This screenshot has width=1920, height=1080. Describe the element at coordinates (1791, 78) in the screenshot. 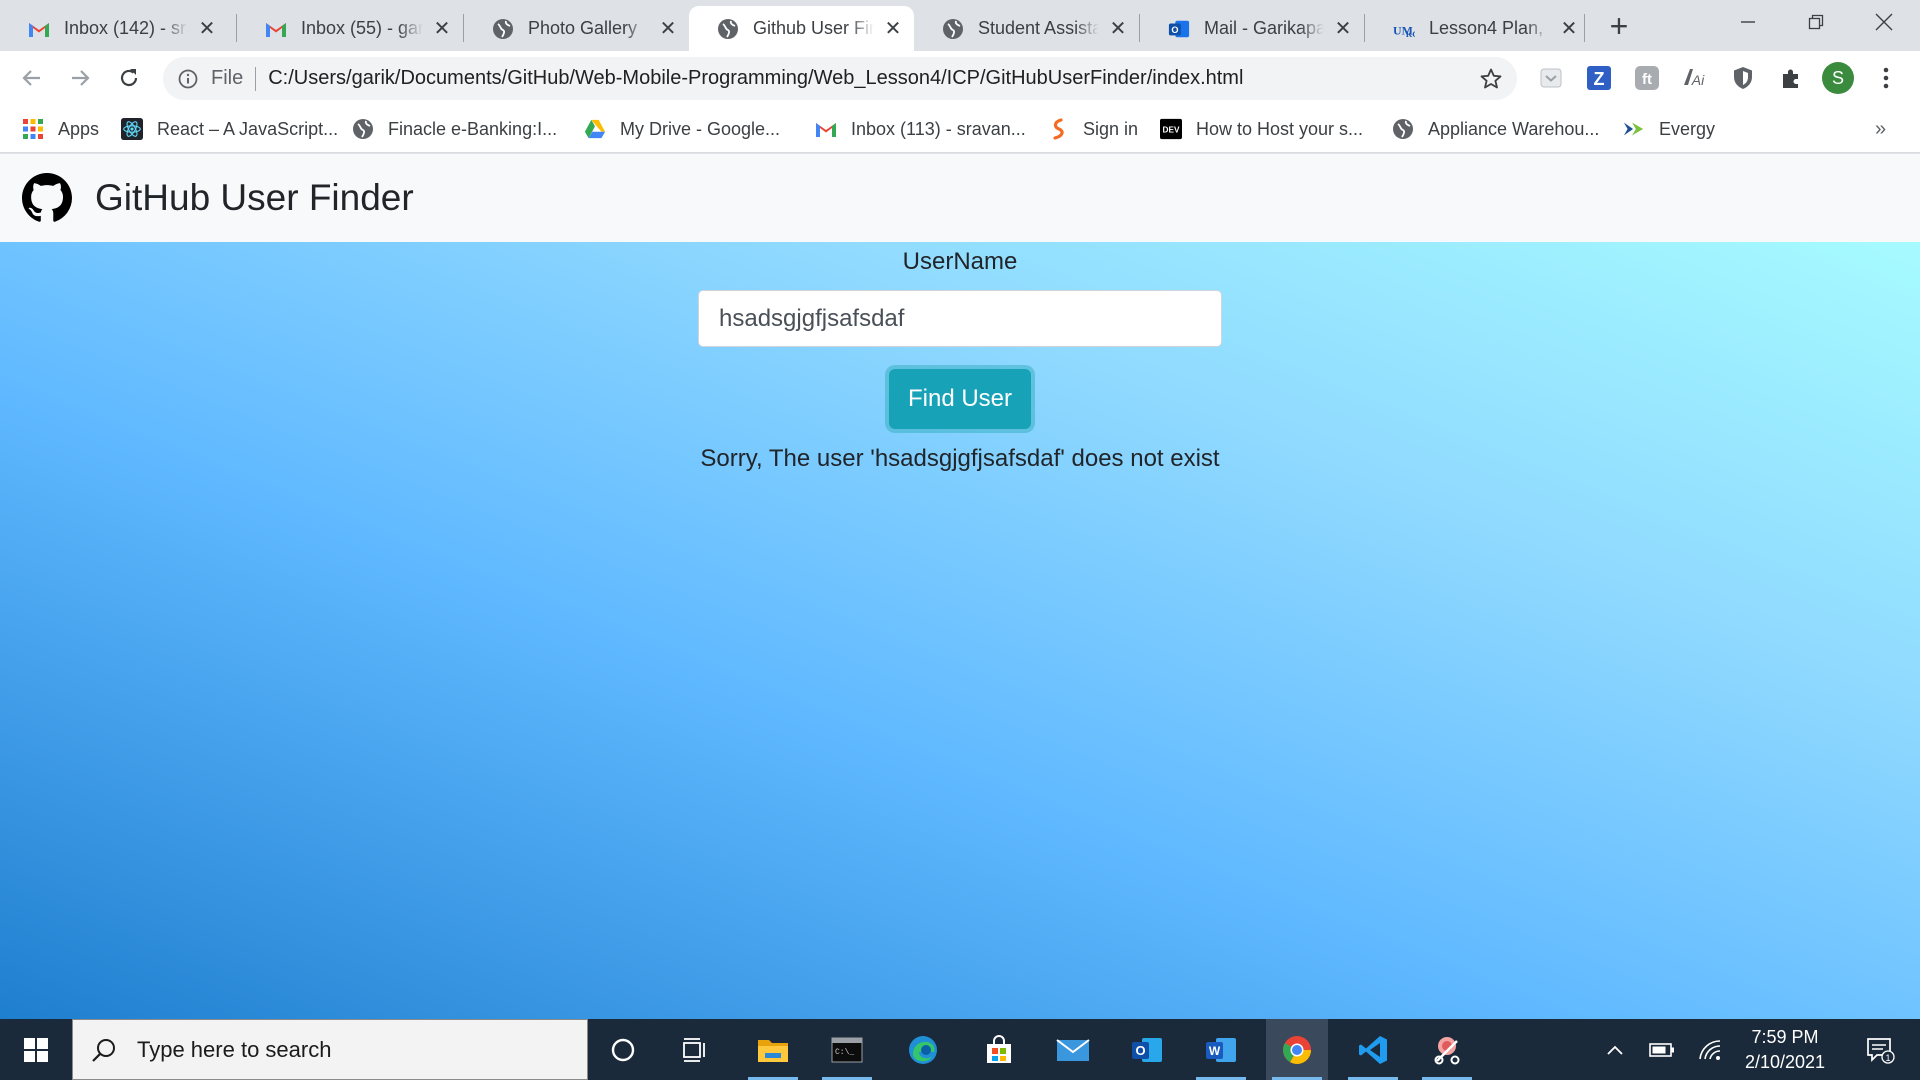

I see `puzzle-icon` at that location.